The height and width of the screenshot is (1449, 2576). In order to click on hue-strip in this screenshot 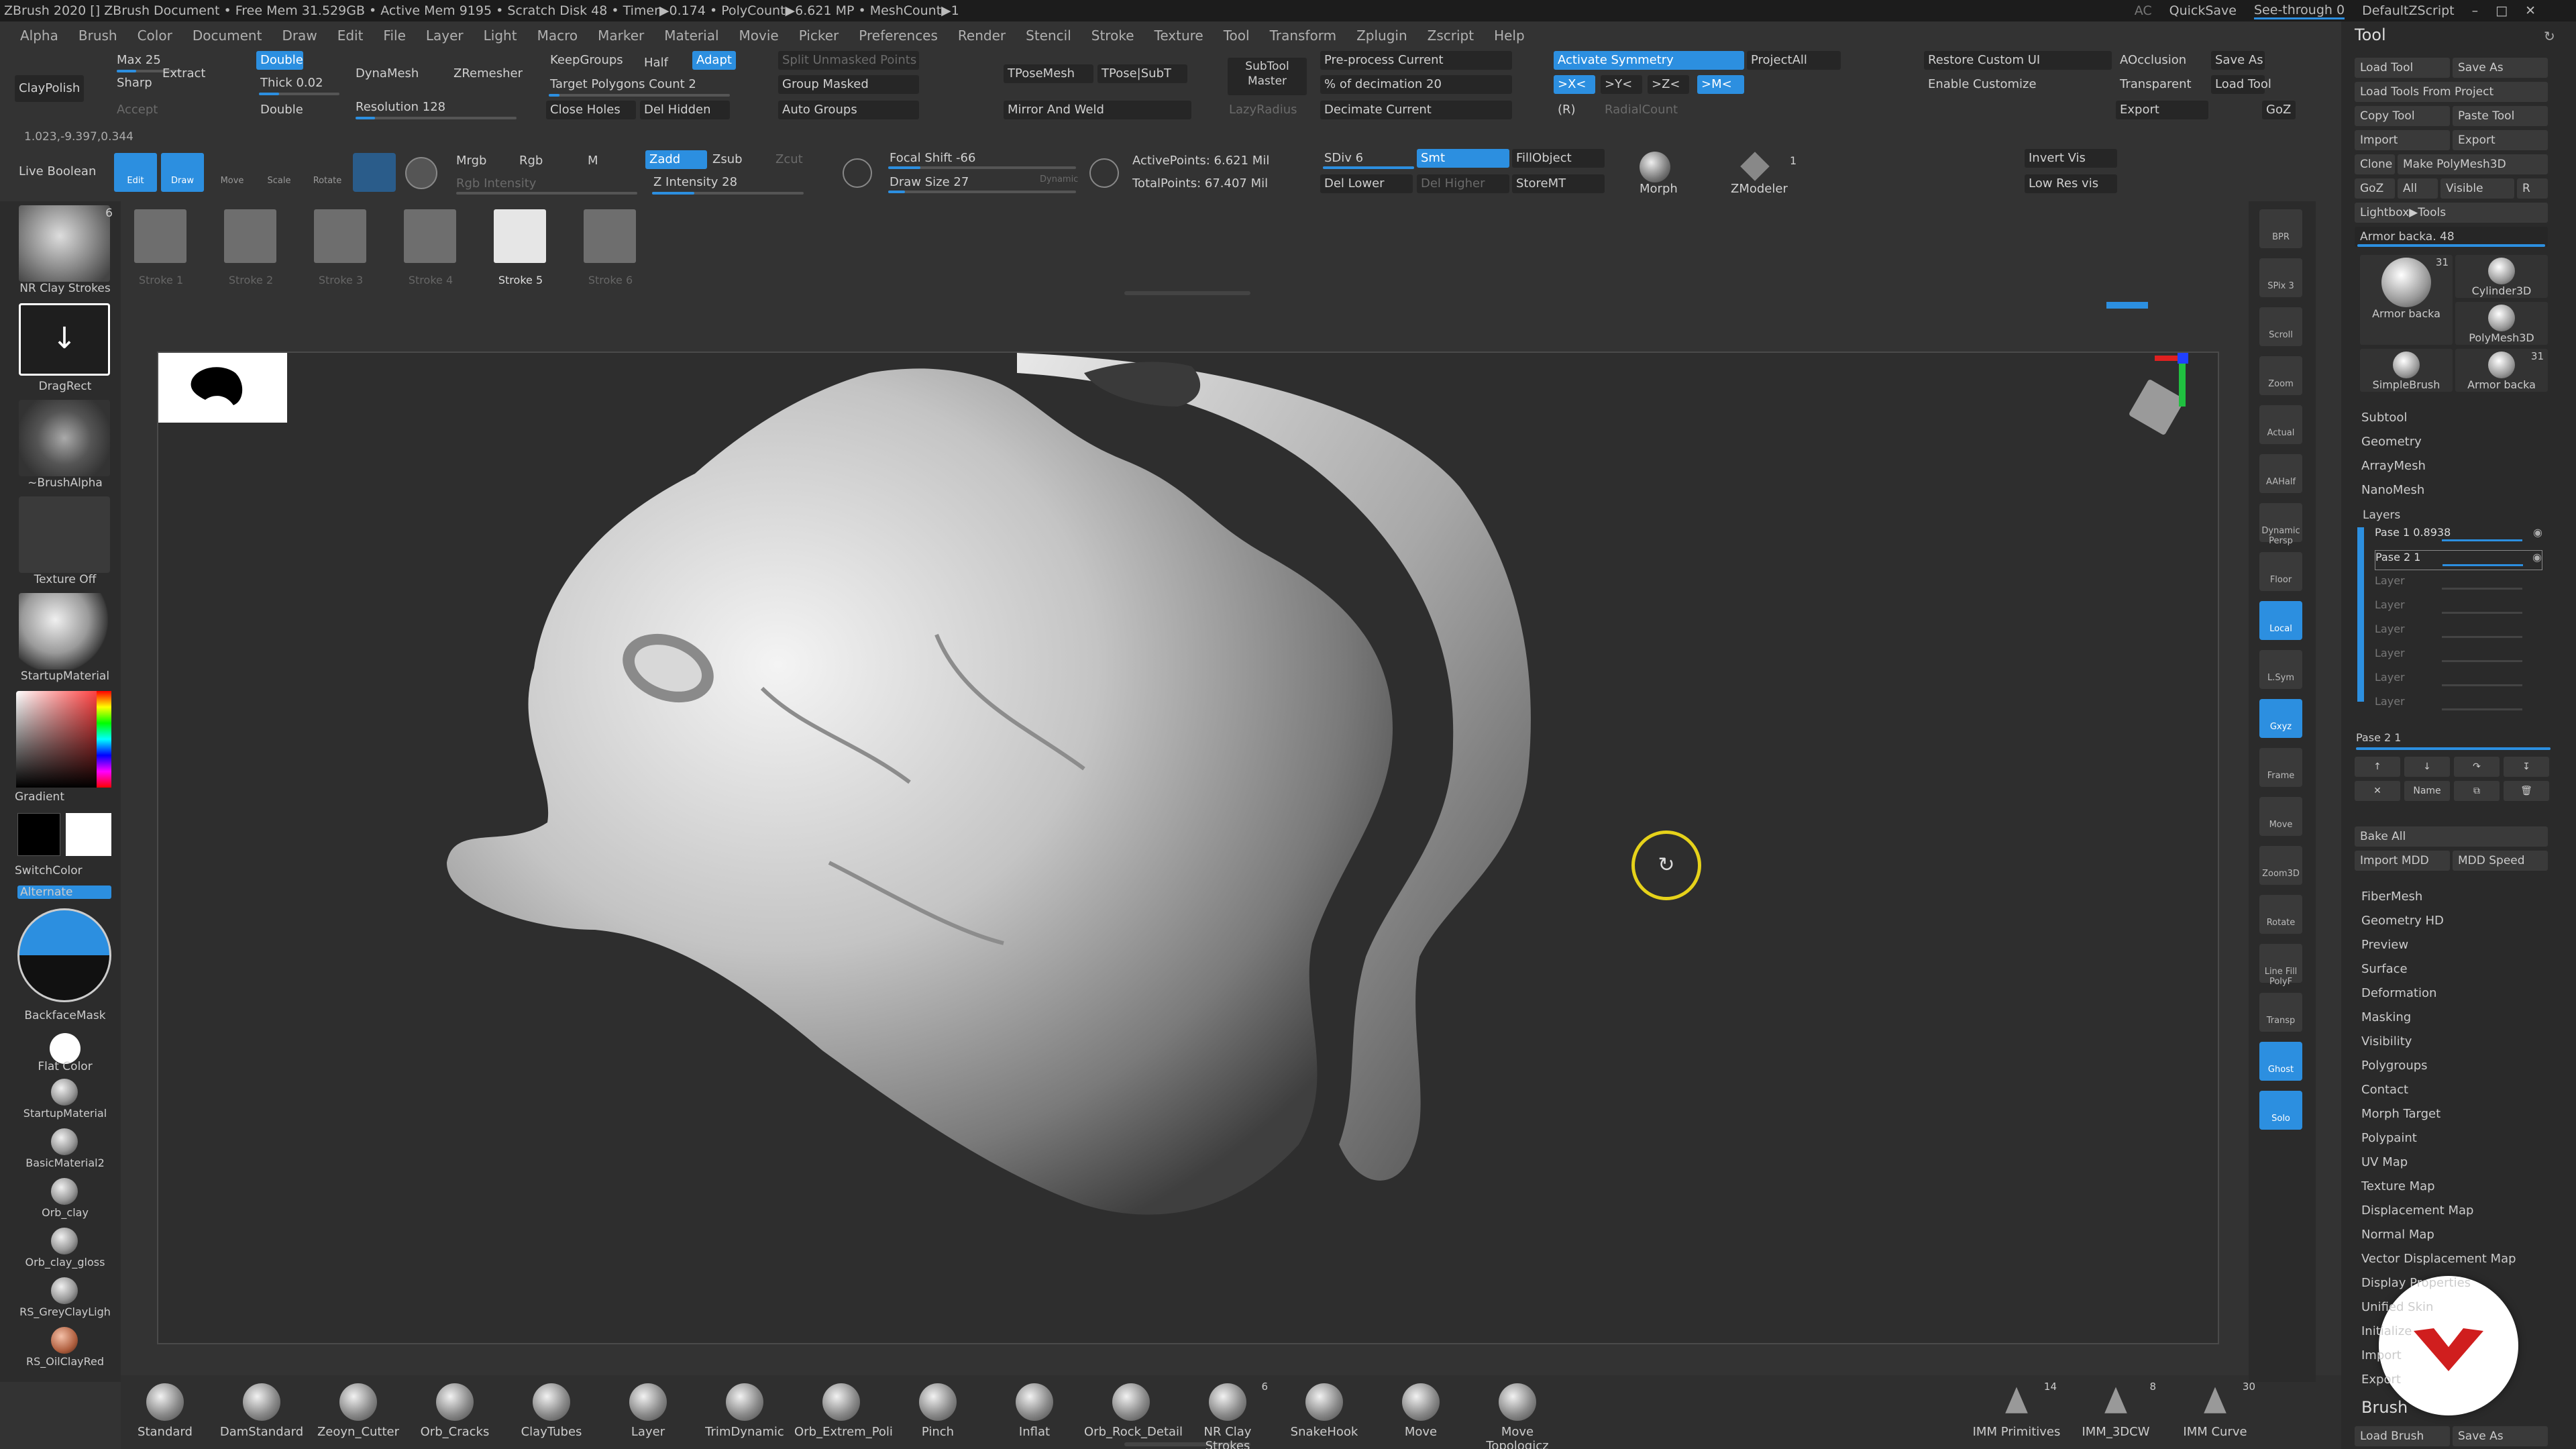, I will do `click(104, 739)`.